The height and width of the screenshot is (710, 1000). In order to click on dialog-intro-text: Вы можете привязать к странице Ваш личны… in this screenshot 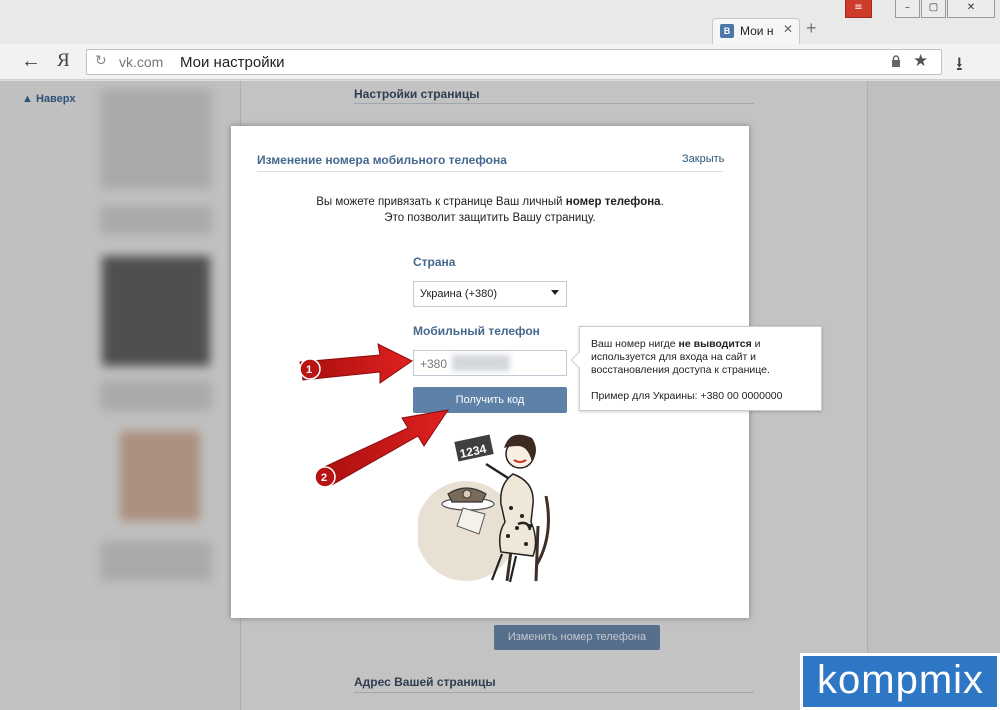, I will do `click(490, 210)`.